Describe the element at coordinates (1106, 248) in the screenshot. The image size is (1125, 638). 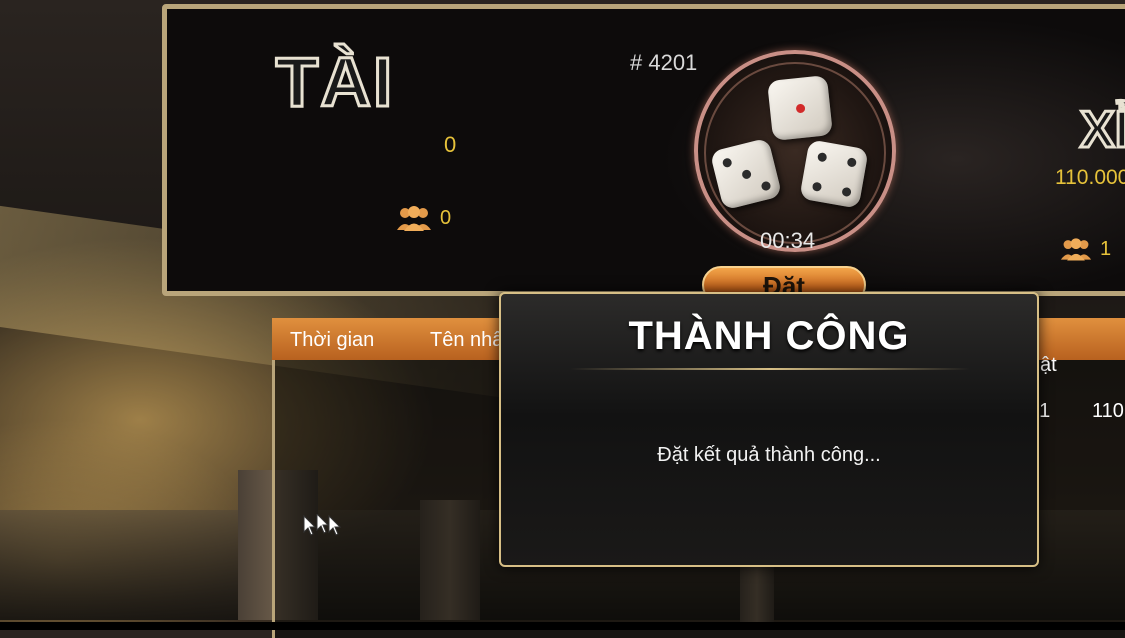
I see `xiu-users-value: 1` at that location.